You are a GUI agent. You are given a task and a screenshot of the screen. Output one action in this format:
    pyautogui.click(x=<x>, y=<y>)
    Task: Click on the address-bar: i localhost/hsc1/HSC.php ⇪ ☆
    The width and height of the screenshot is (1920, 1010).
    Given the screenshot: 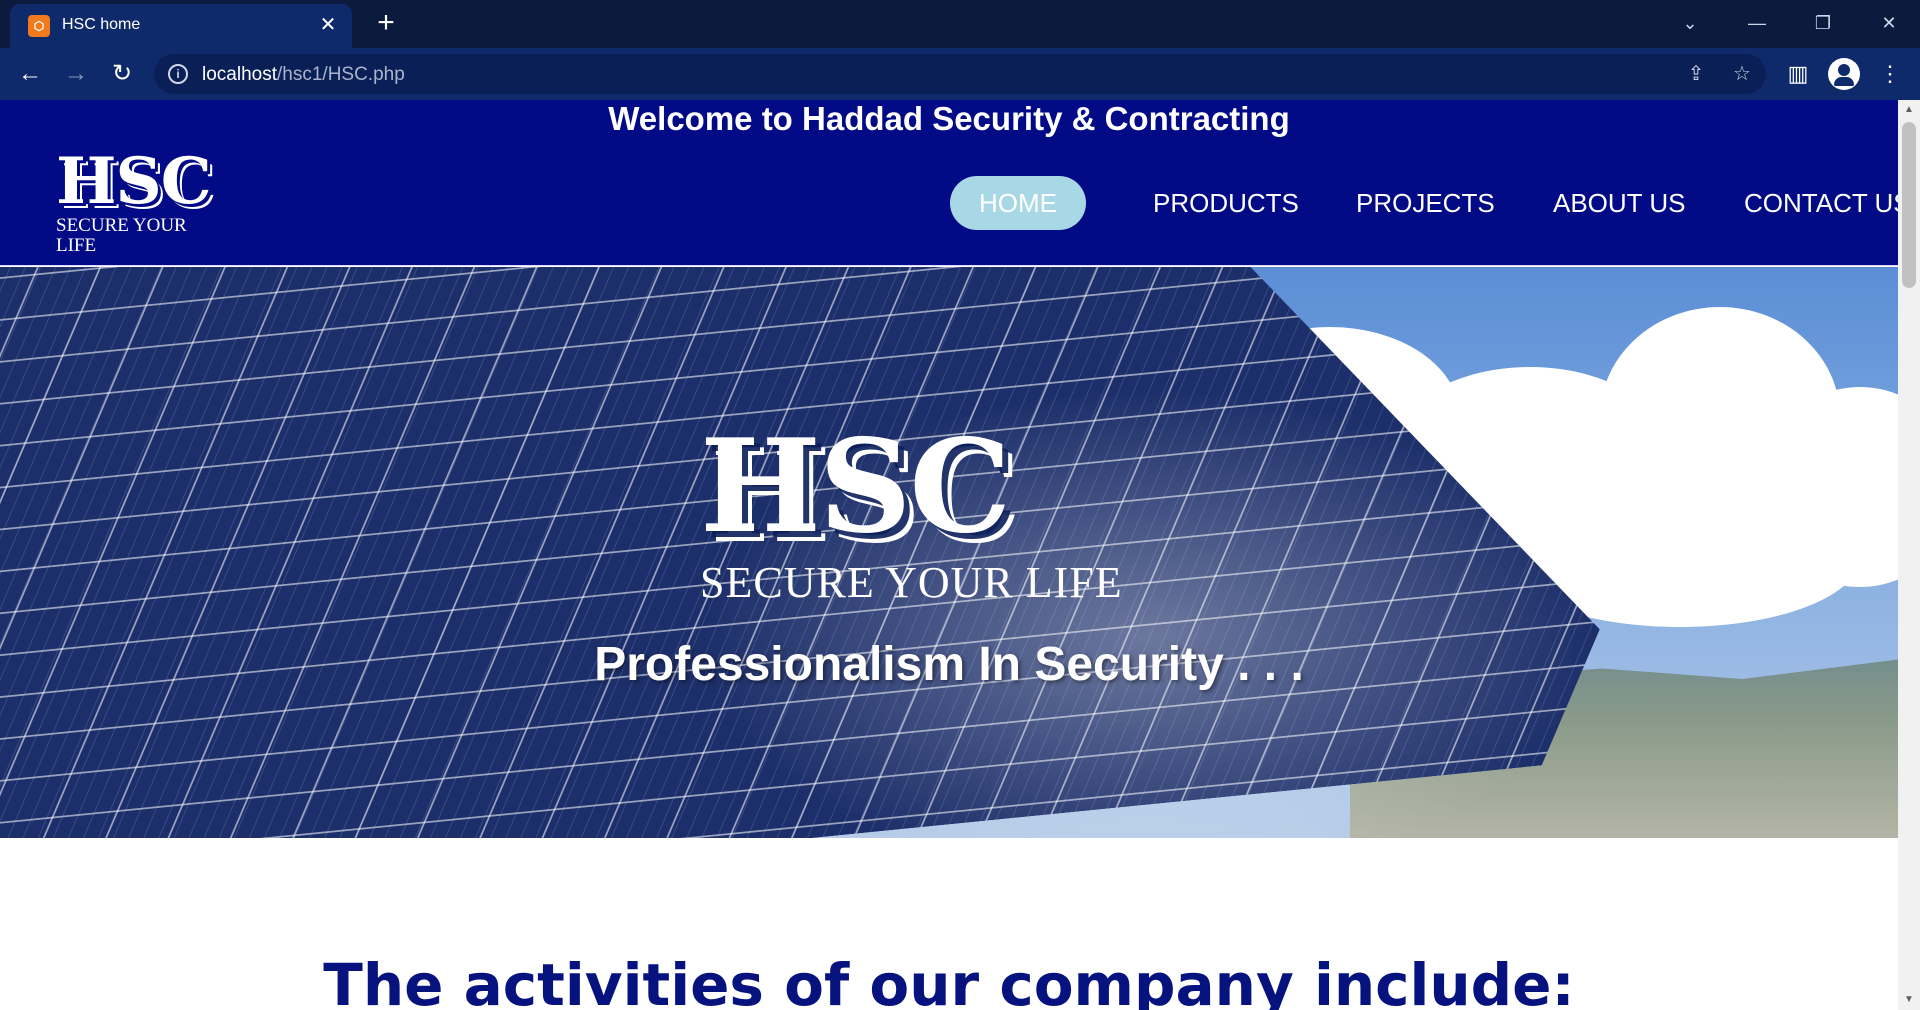 What is the action you would take?
    pyautogui.click(x=960, y=74)
    